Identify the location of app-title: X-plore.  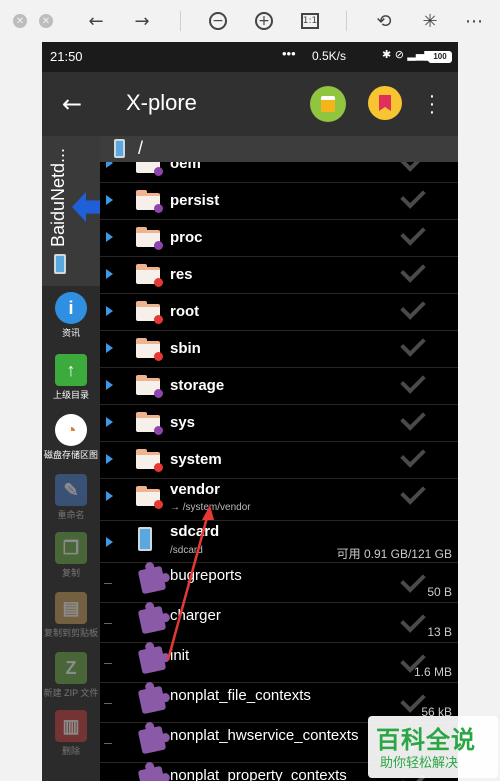
(161, 102).